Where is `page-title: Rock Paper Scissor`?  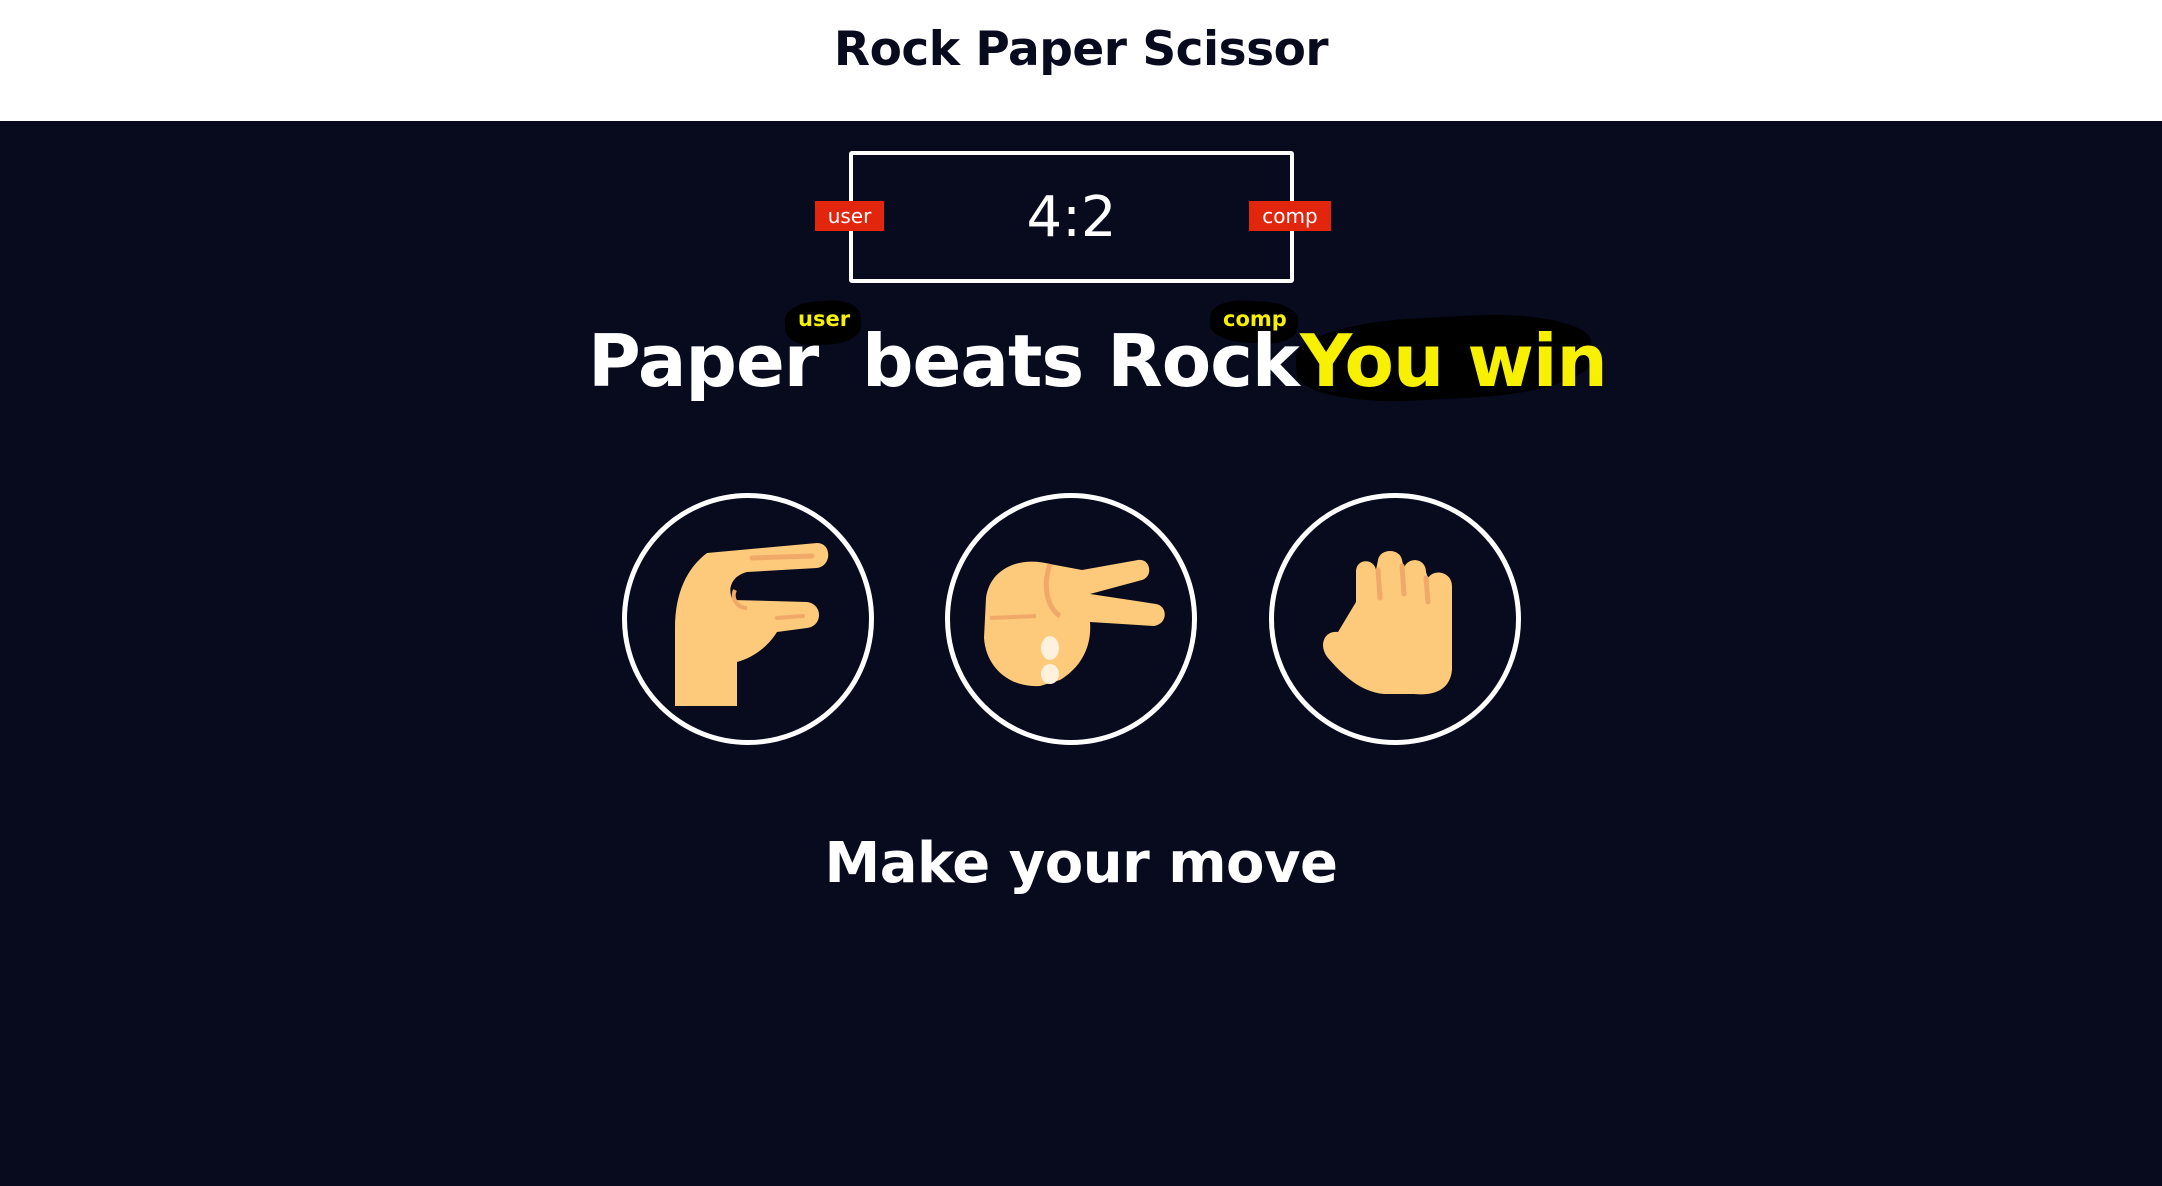
page-title: Rock Paper Scissor is located at coordinates (1081, 49).